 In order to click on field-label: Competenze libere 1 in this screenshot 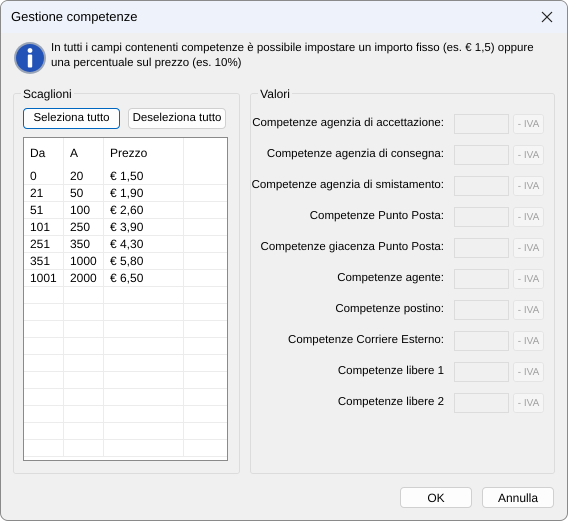, I will do `click(391, 372)`.